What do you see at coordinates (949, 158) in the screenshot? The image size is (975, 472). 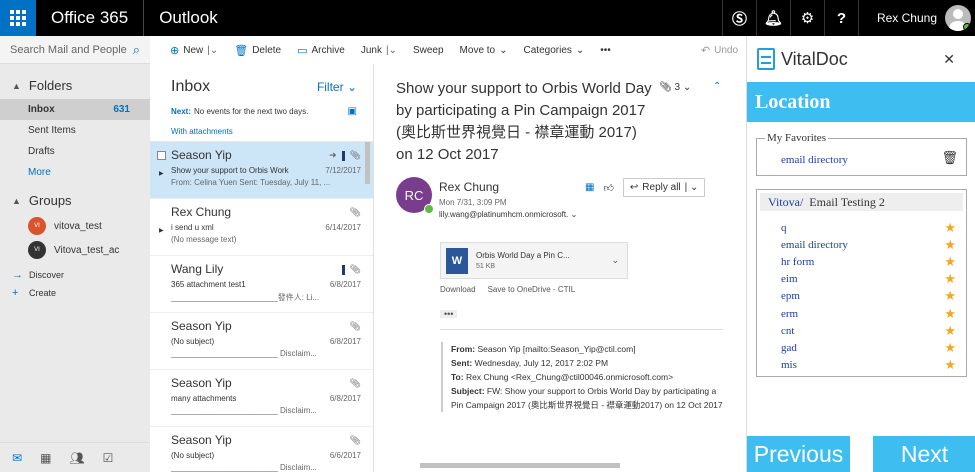 I see `trash-icon: 🗑︎` at bounding box center [949, 158].